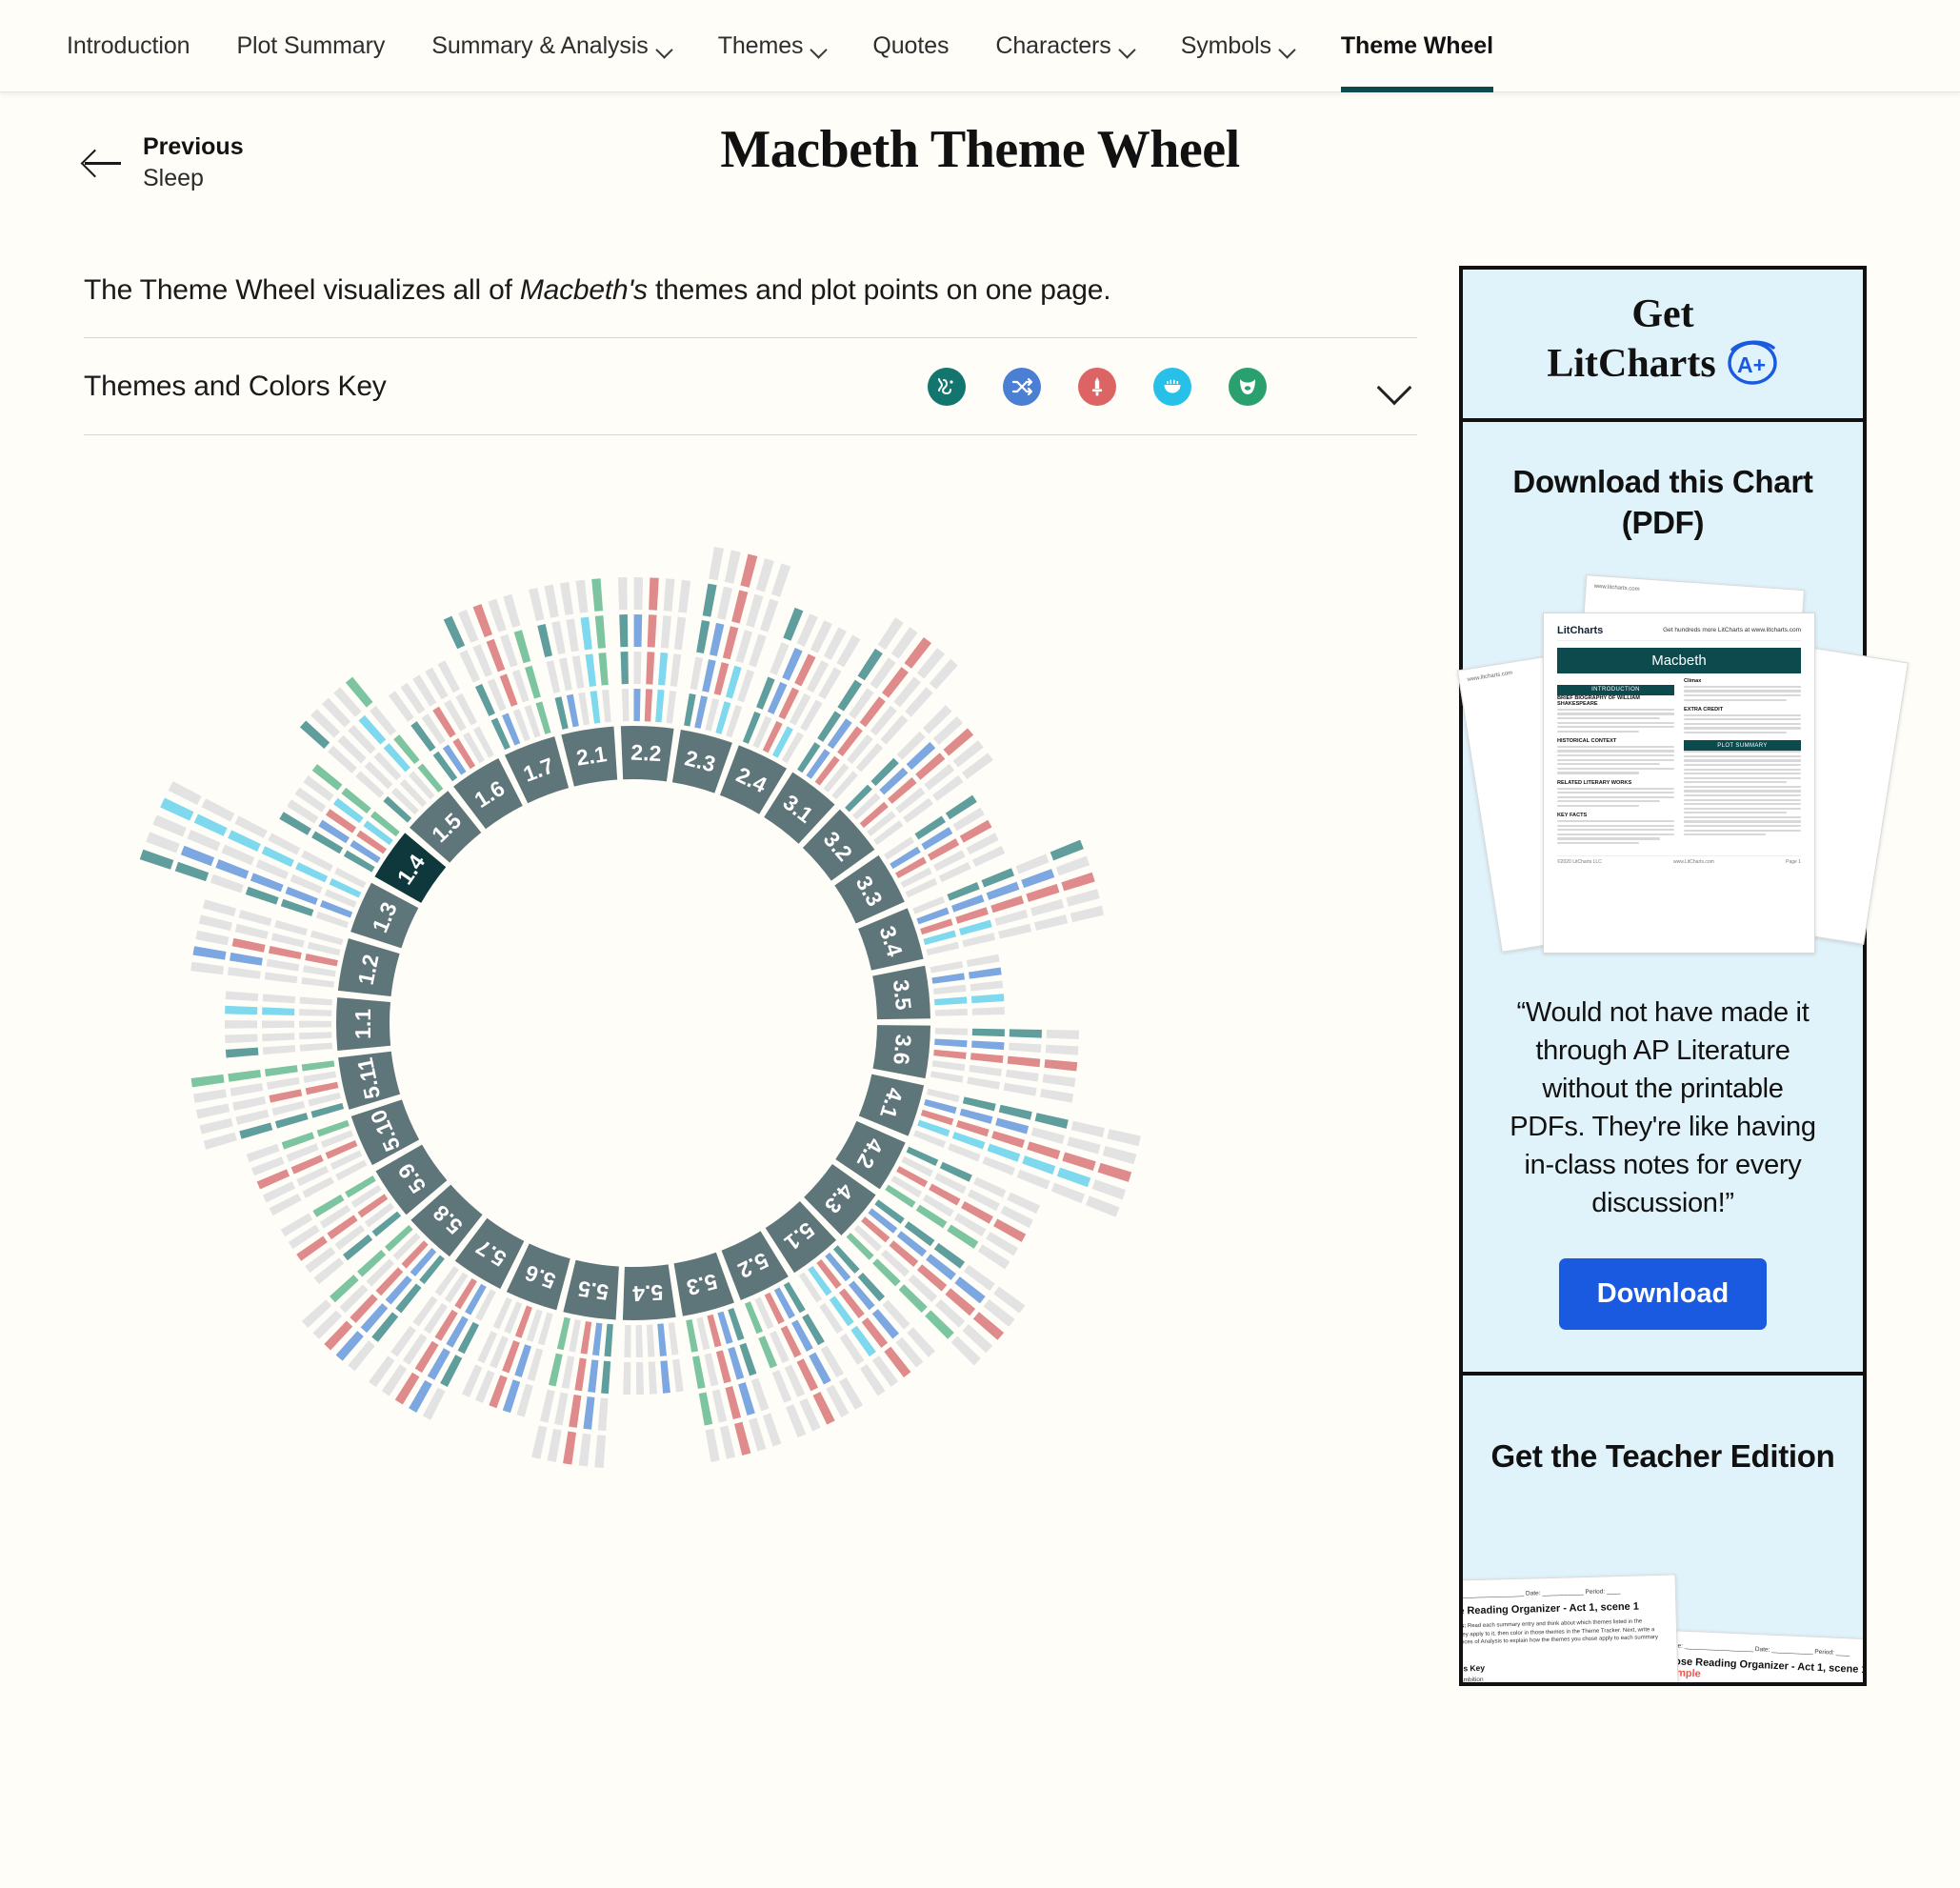 The height and width of the screenshot is (1888, 1960). I want to click on chevron-down-icon, so click(1395, 387).